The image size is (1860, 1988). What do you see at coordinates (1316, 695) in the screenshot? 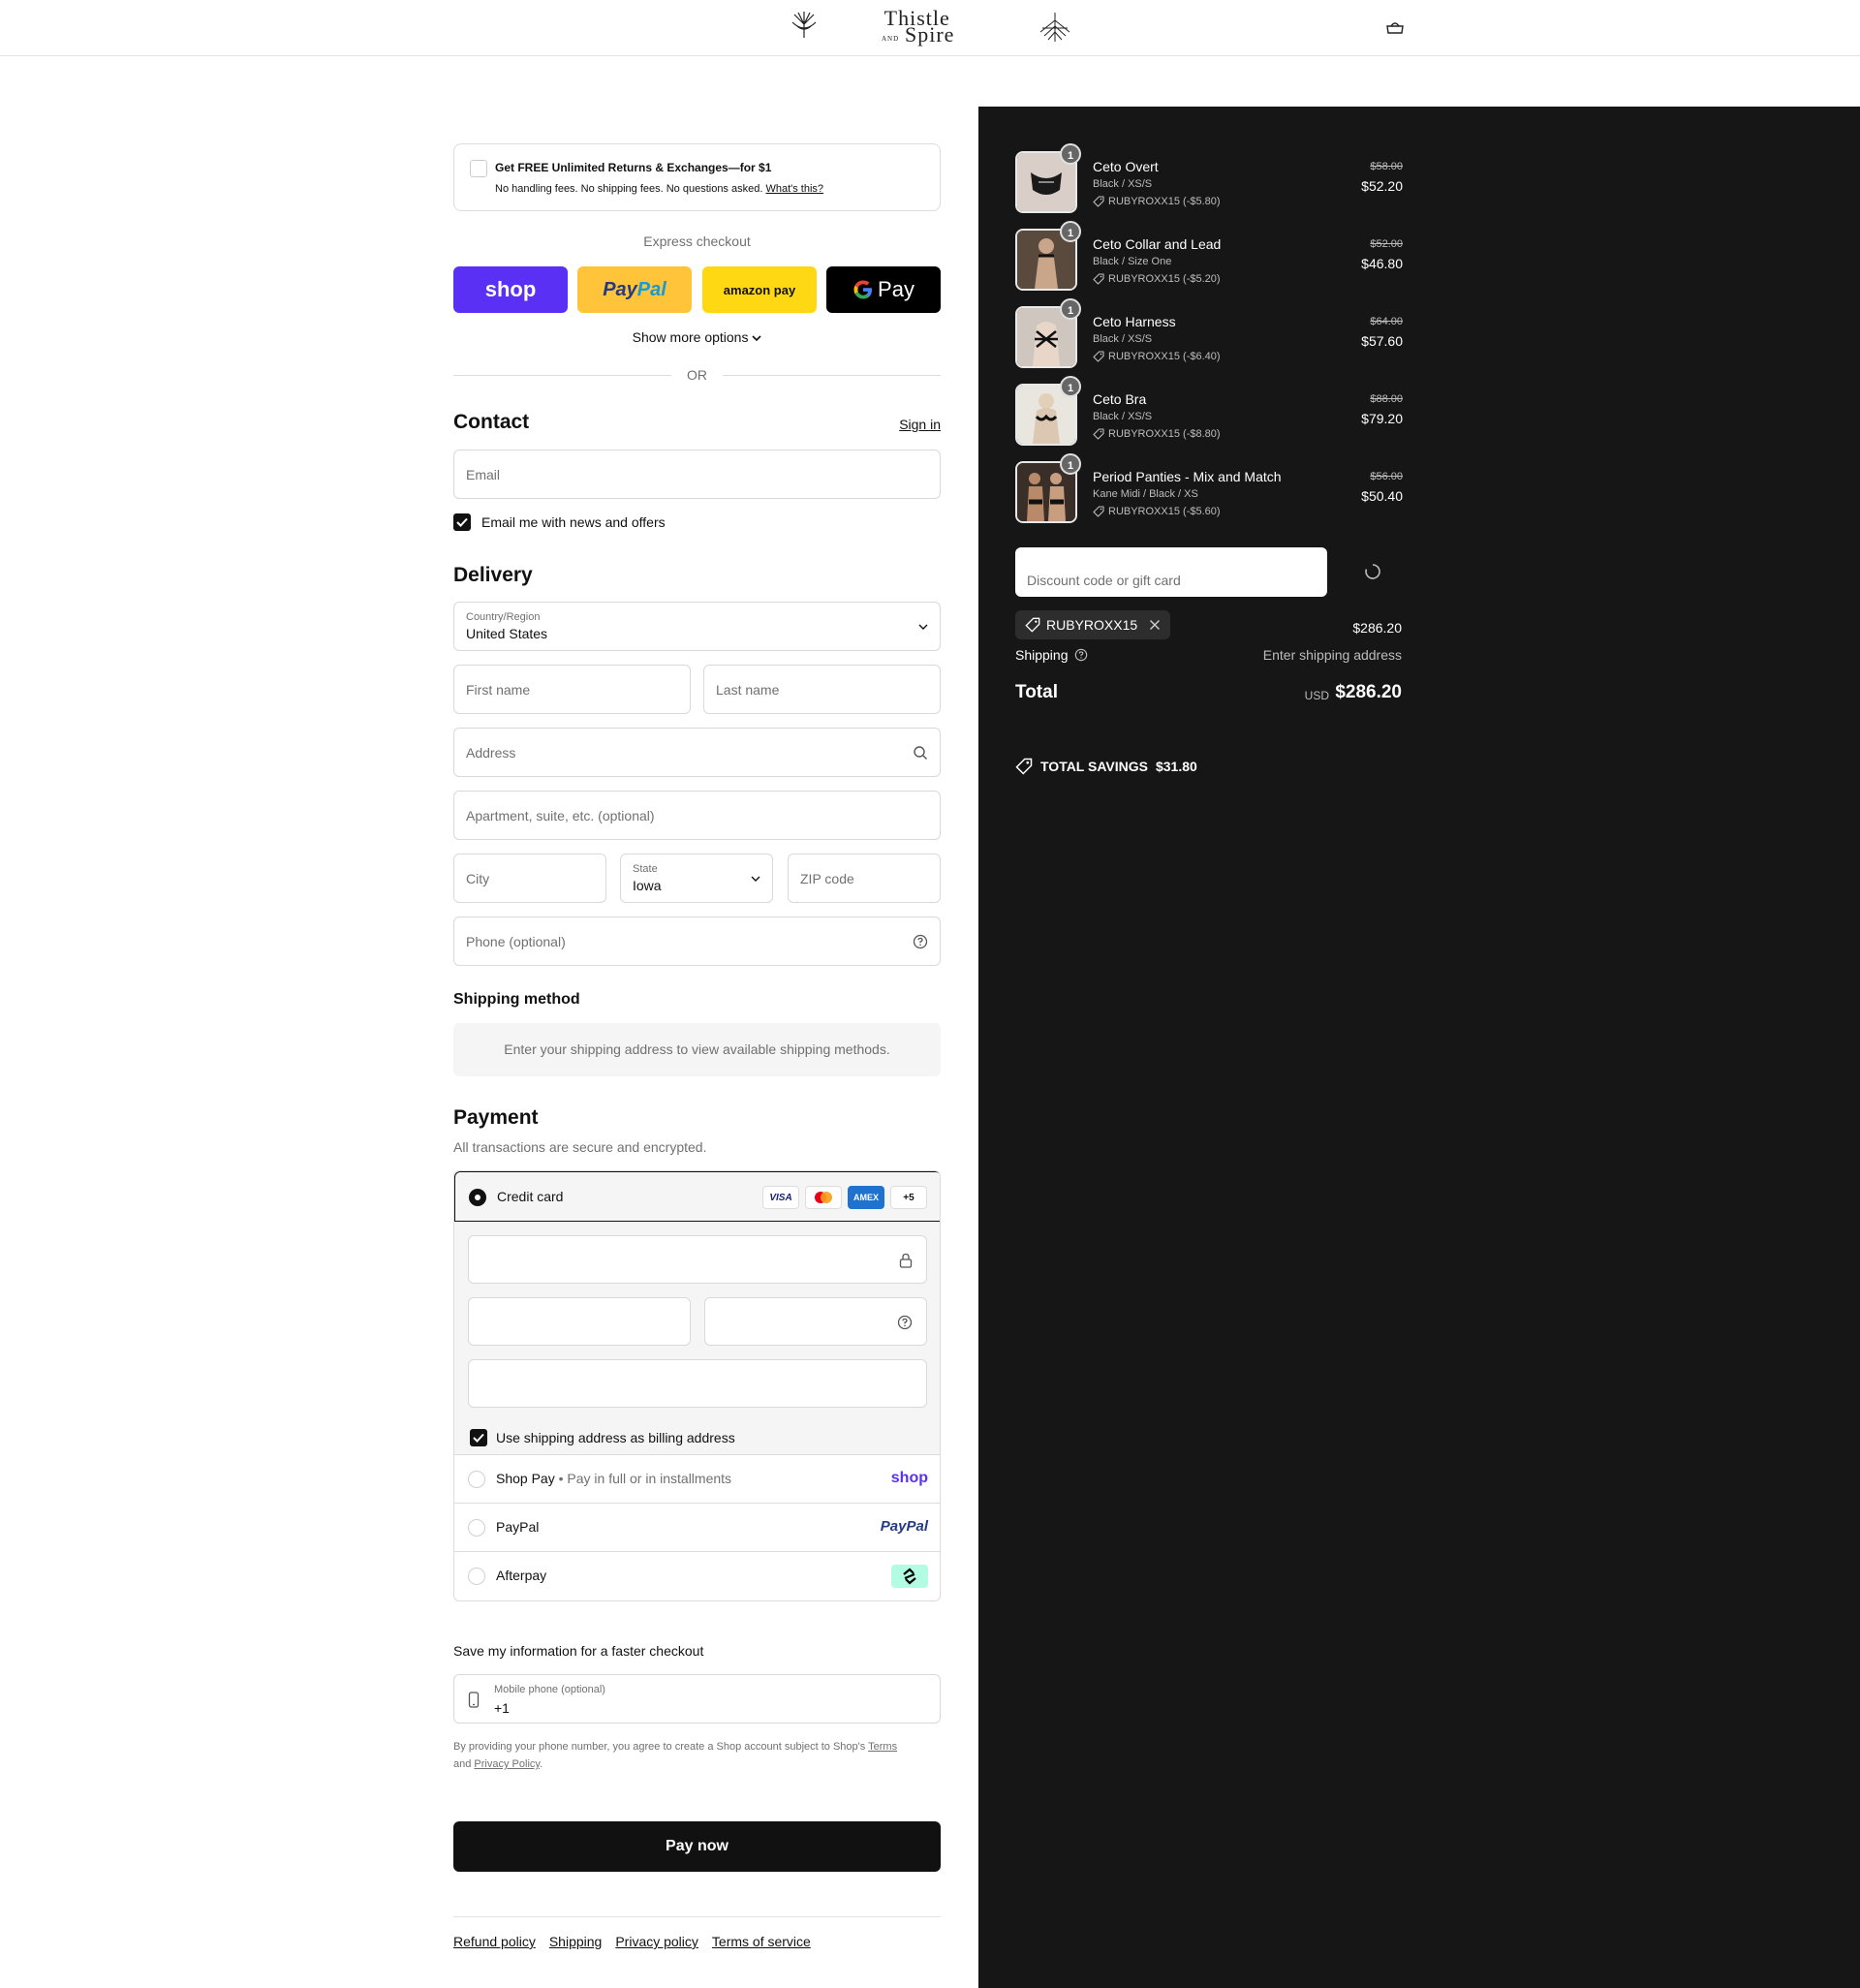
I see `total-currency: USD` at bounding box center [1316, 695].